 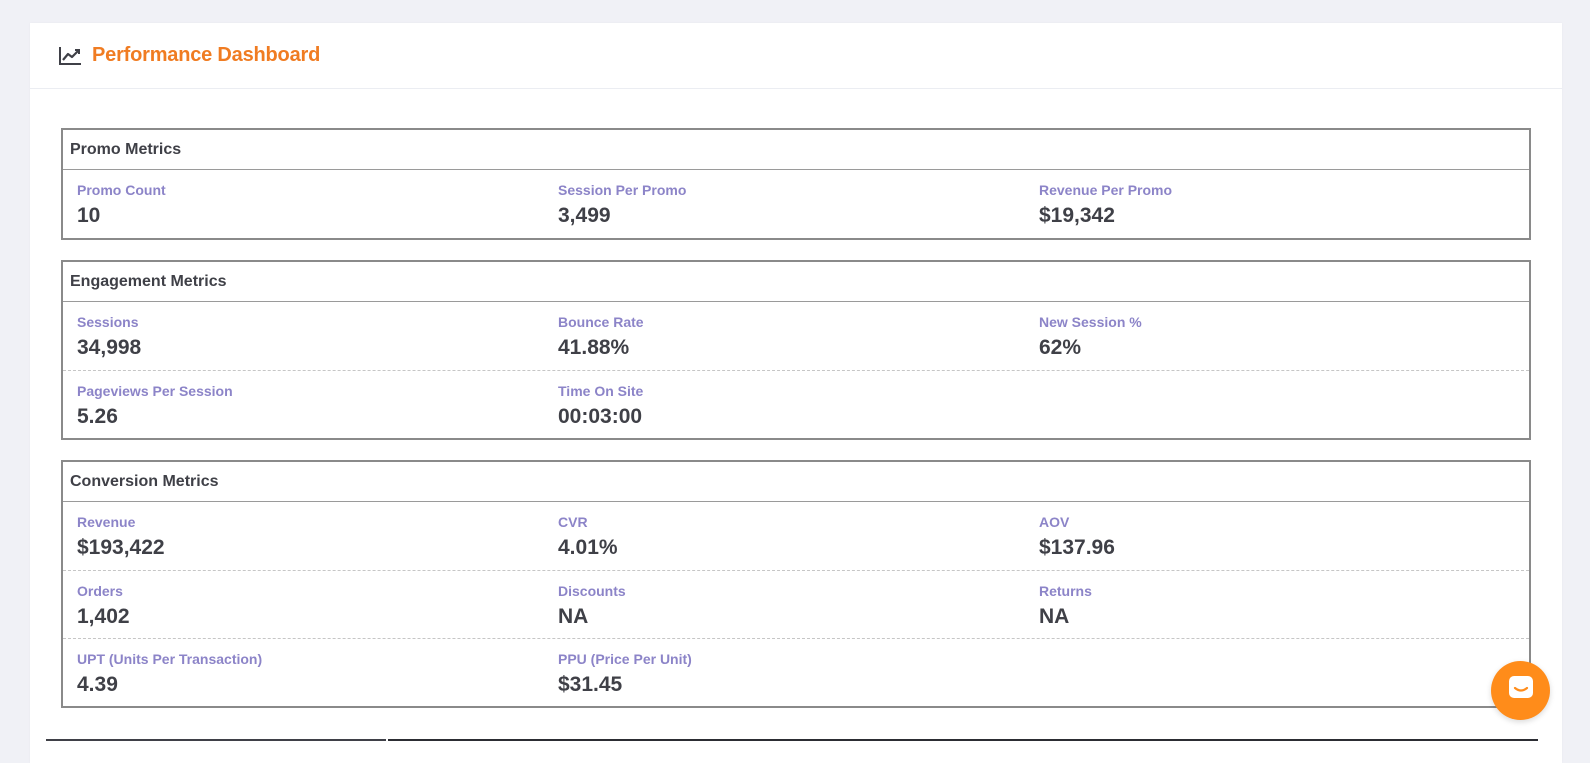 I want to click on metric-cell: Revenue $193,422, so click(x=303, y=541).